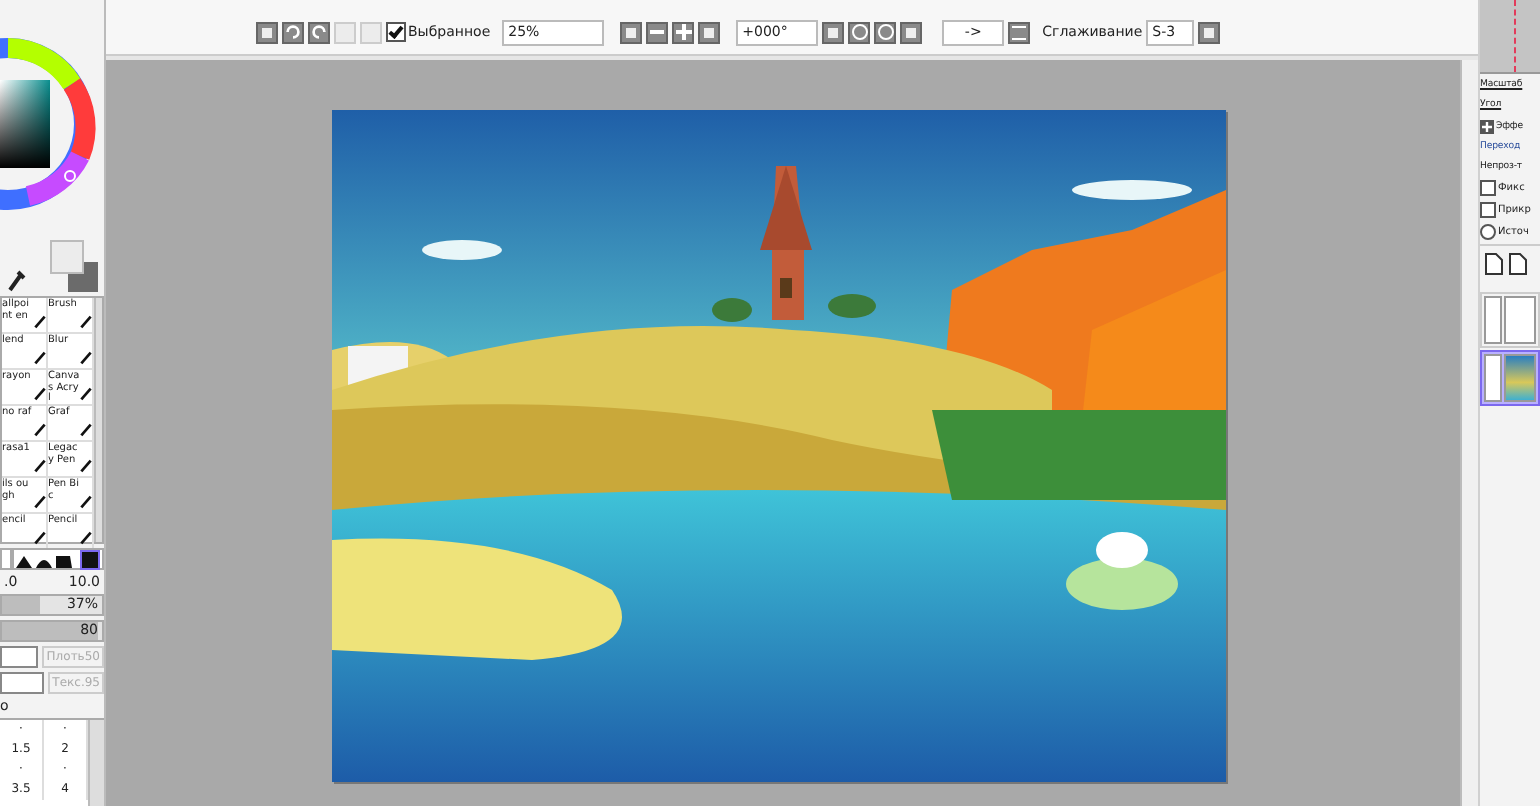 Image resolution: width=1540 pixels, height=806 pixels. Describe the element at coordinates (74, 266) in the screenshot. I see `color-swatches` at that location.